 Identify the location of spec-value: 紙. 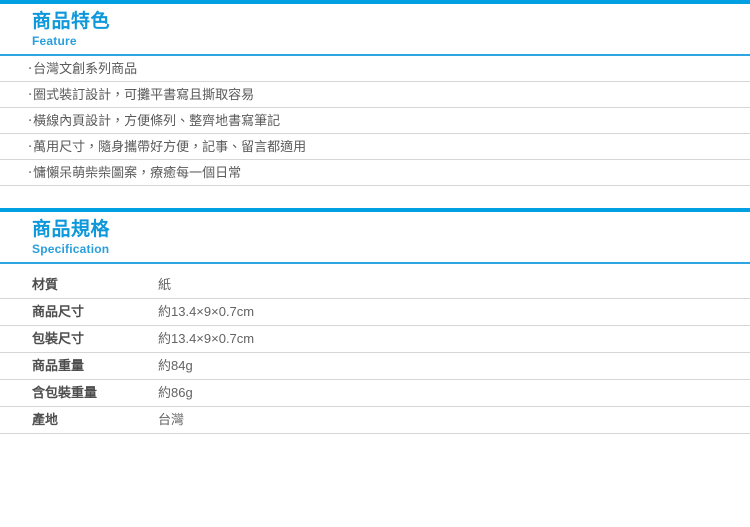
(454, 285).